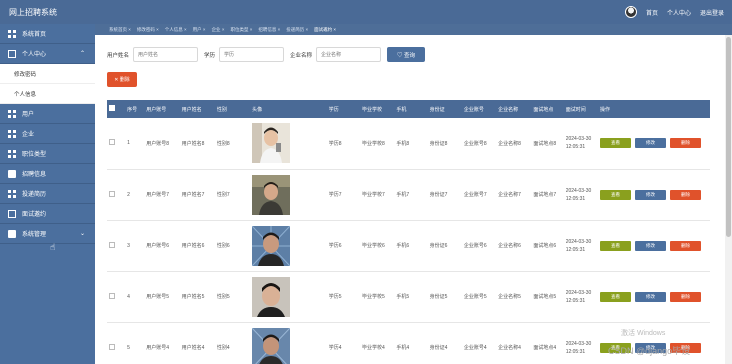  I want to click on profile-link: 个人中心, so click(679, 12).